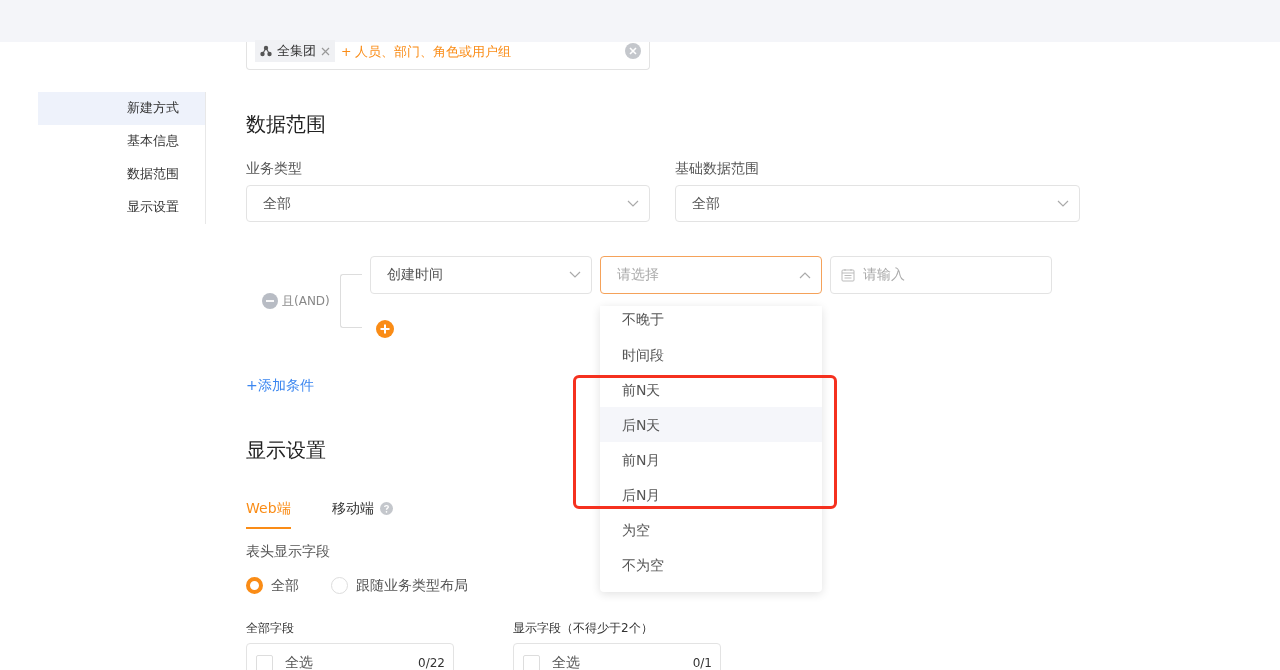 This screenshot has width=1280, height=670. What do you see at coordinates (254, 585) in the screenshot?
I see `radio-icon` at bounding box center [254, 585].